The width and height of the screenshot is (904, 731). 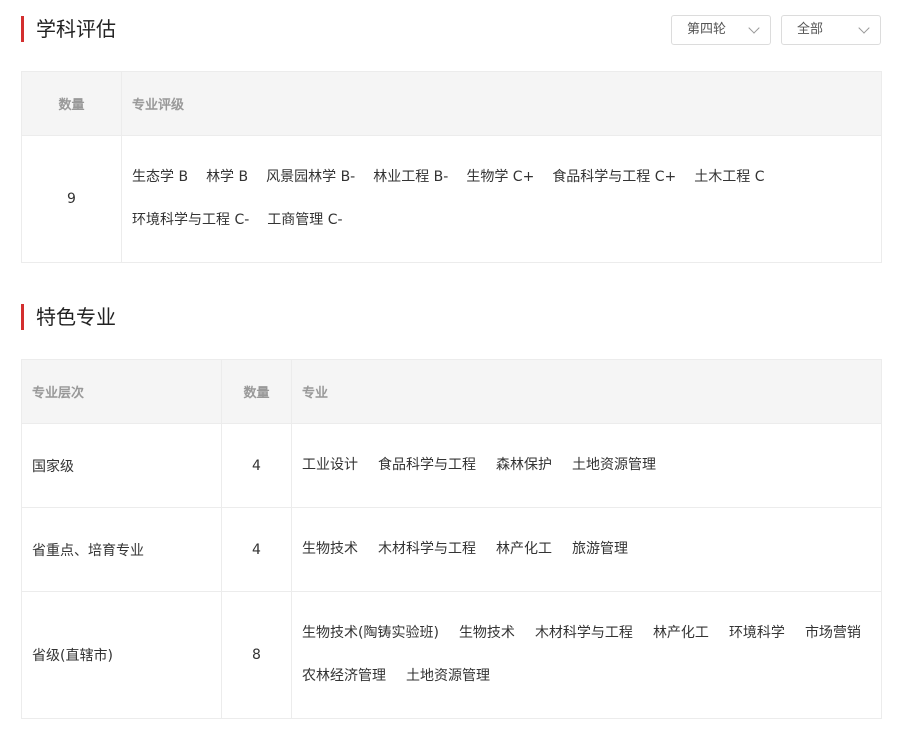 What do you see at coordinates (305, 220) in the screenshot?
I see `eval-item: 工商管理 C-` at bounding box center [305, 220].